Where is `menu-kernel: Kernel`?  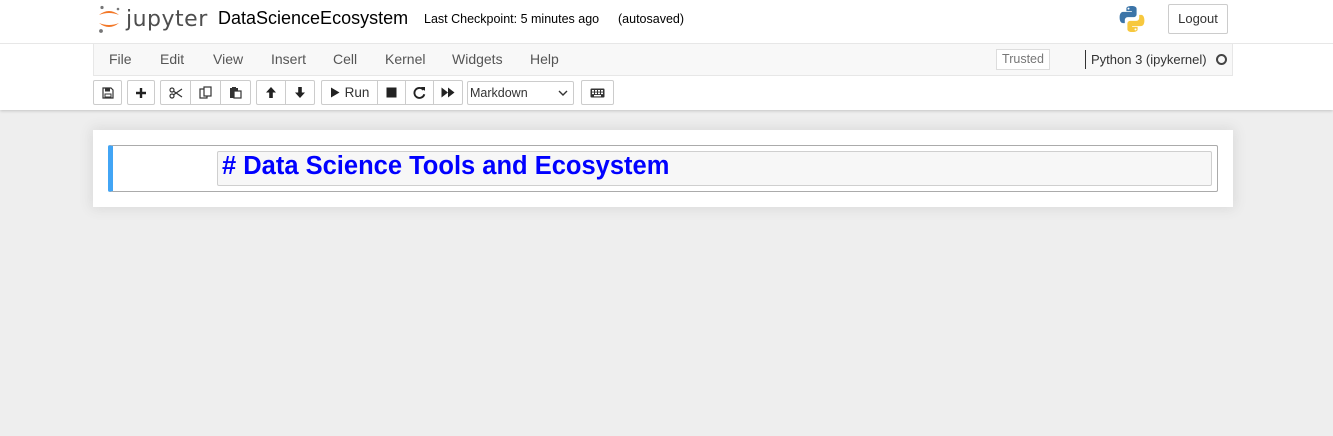
menu-kernel: Kernel is located at coordinates (405, 59).